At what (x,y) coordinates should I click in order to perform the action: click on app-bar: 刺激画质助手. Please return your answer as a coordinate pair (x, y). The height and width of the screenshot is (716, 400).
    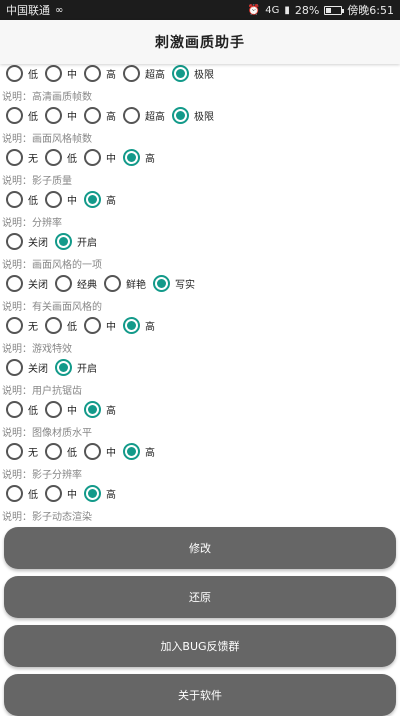
    Looking at the image, I should click on (200, 42).